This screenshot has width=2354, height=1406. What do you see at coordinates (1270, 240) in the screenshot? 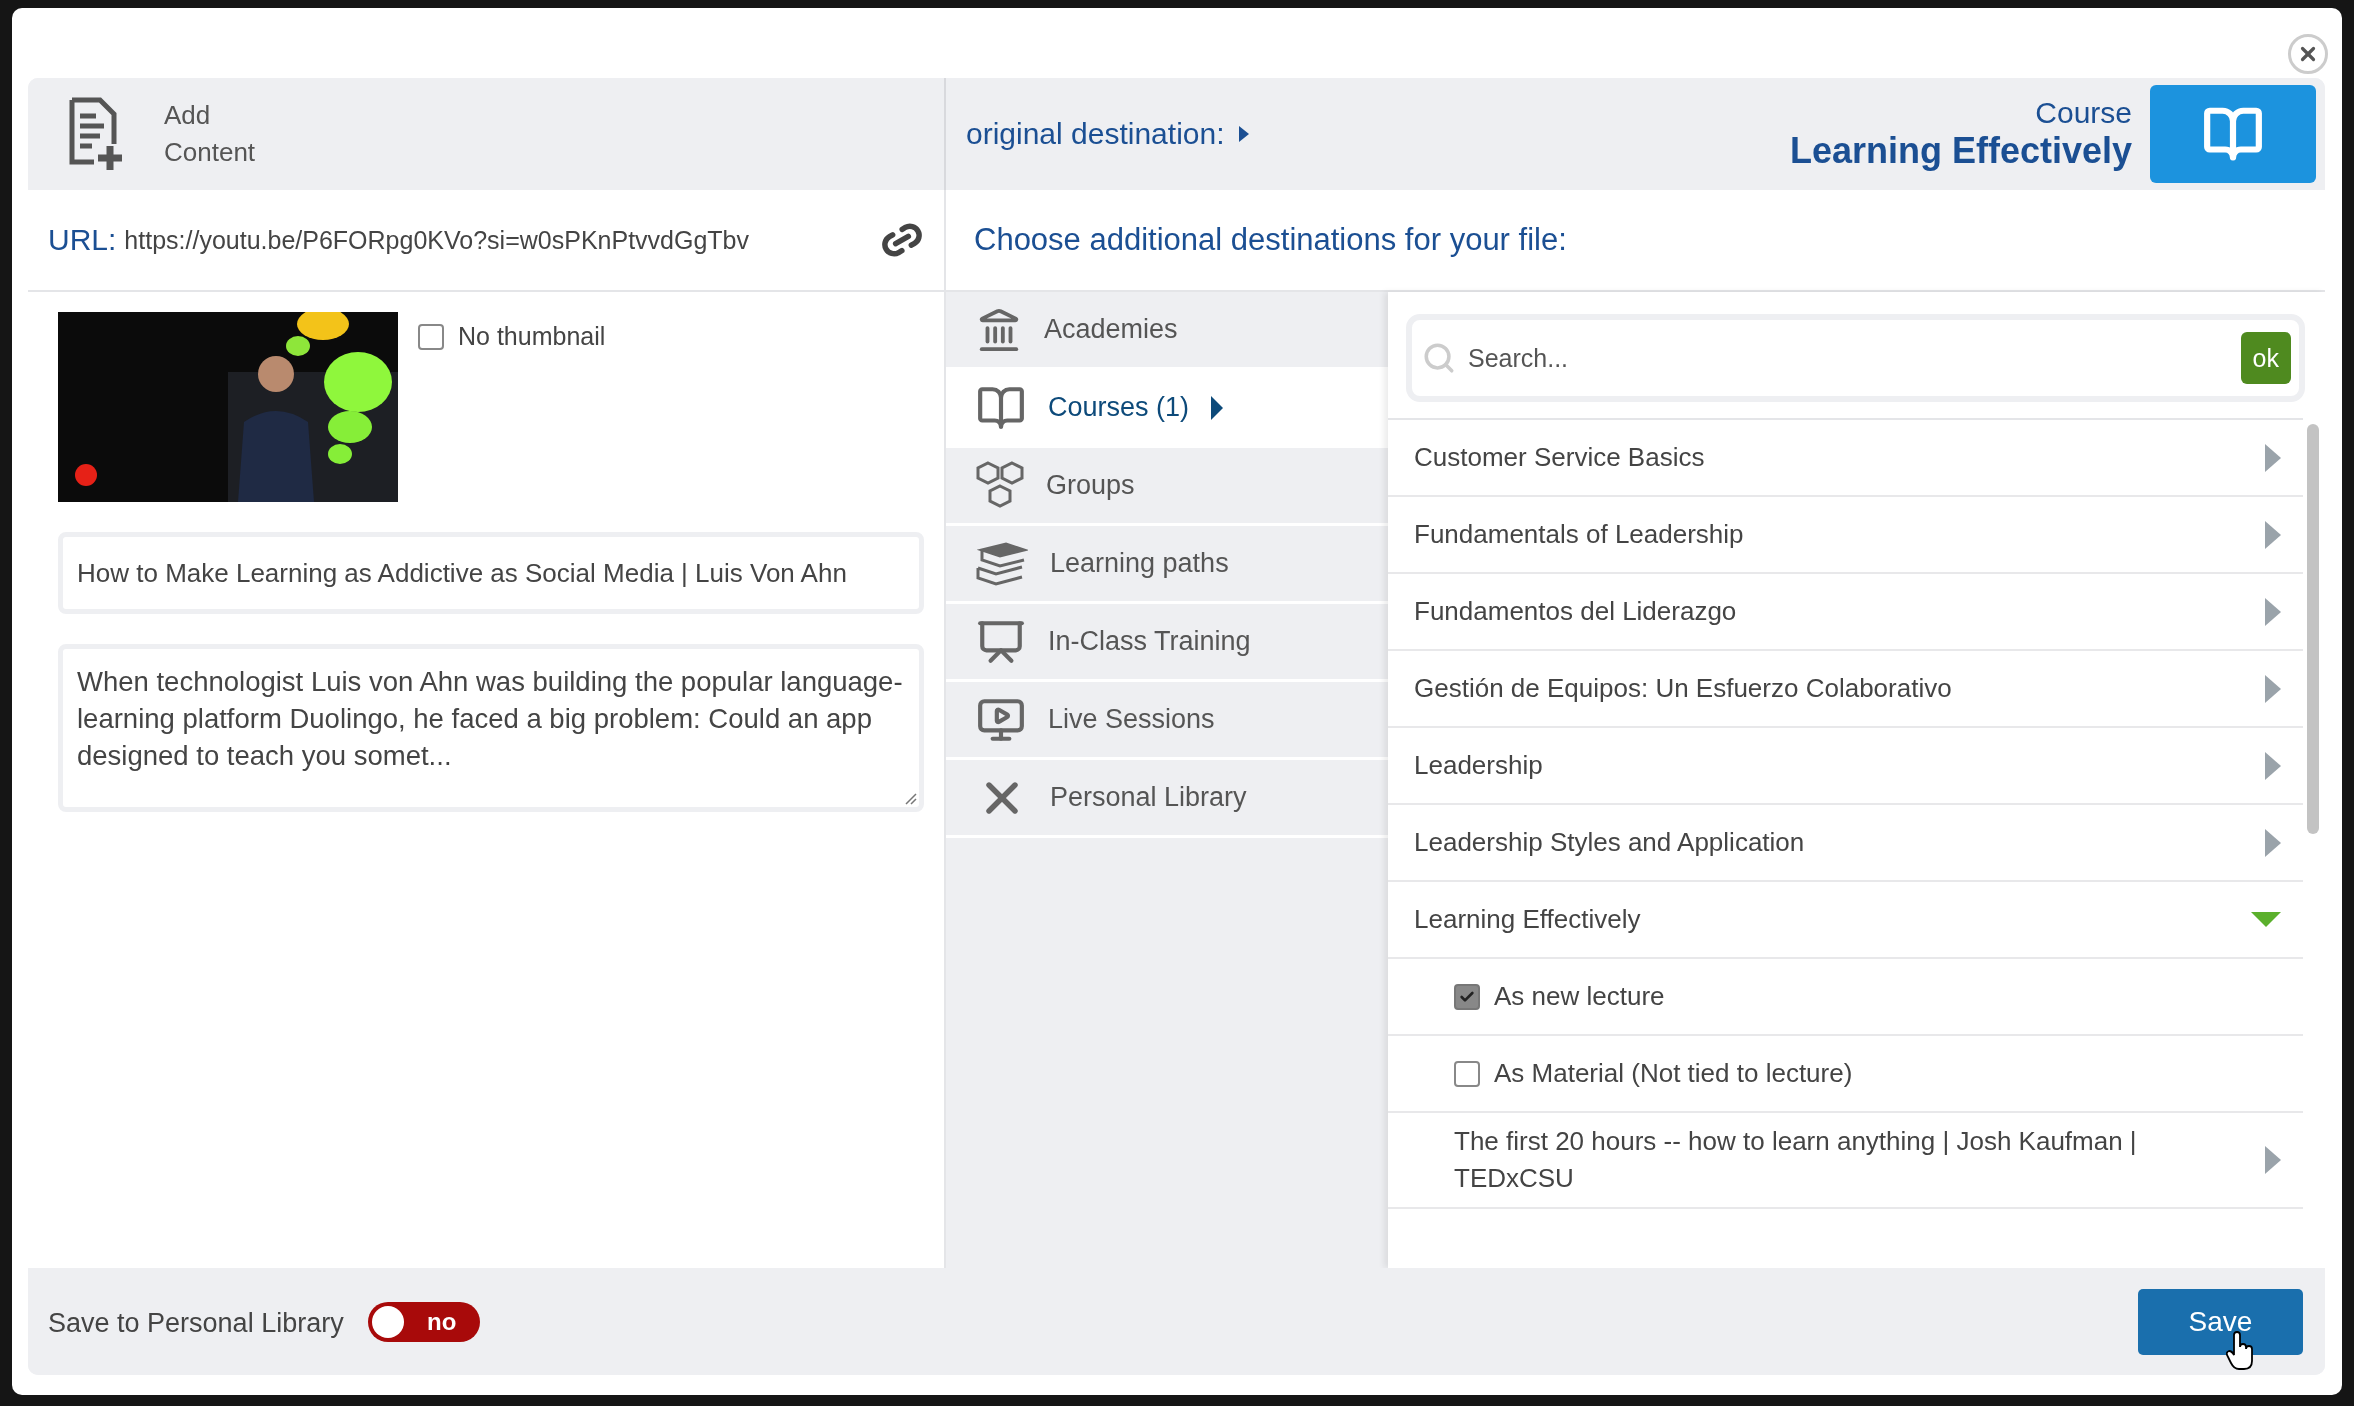
I see `destinations-heading: Choose additional destinations for your file:` at bounding box center [1270, 240].